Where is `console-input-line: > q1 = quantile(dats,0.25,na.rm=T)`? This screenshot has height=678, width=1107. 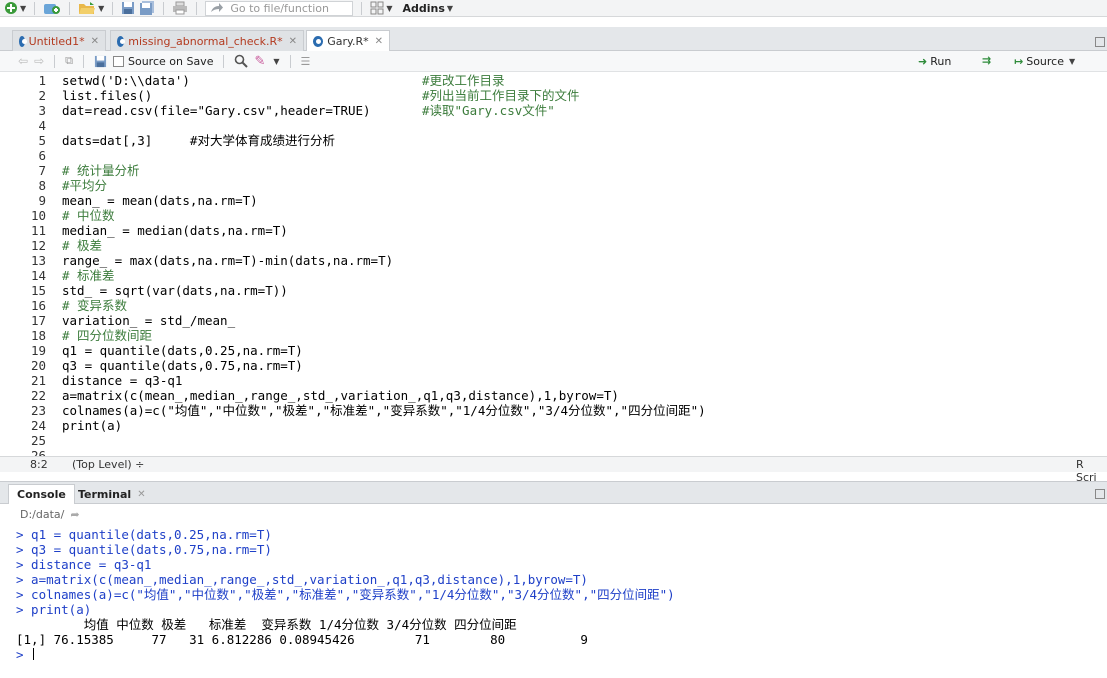 console-input-line: > q1 = quantile(dats,0.25,na.rm=T) is located at coordinates (144, 534).